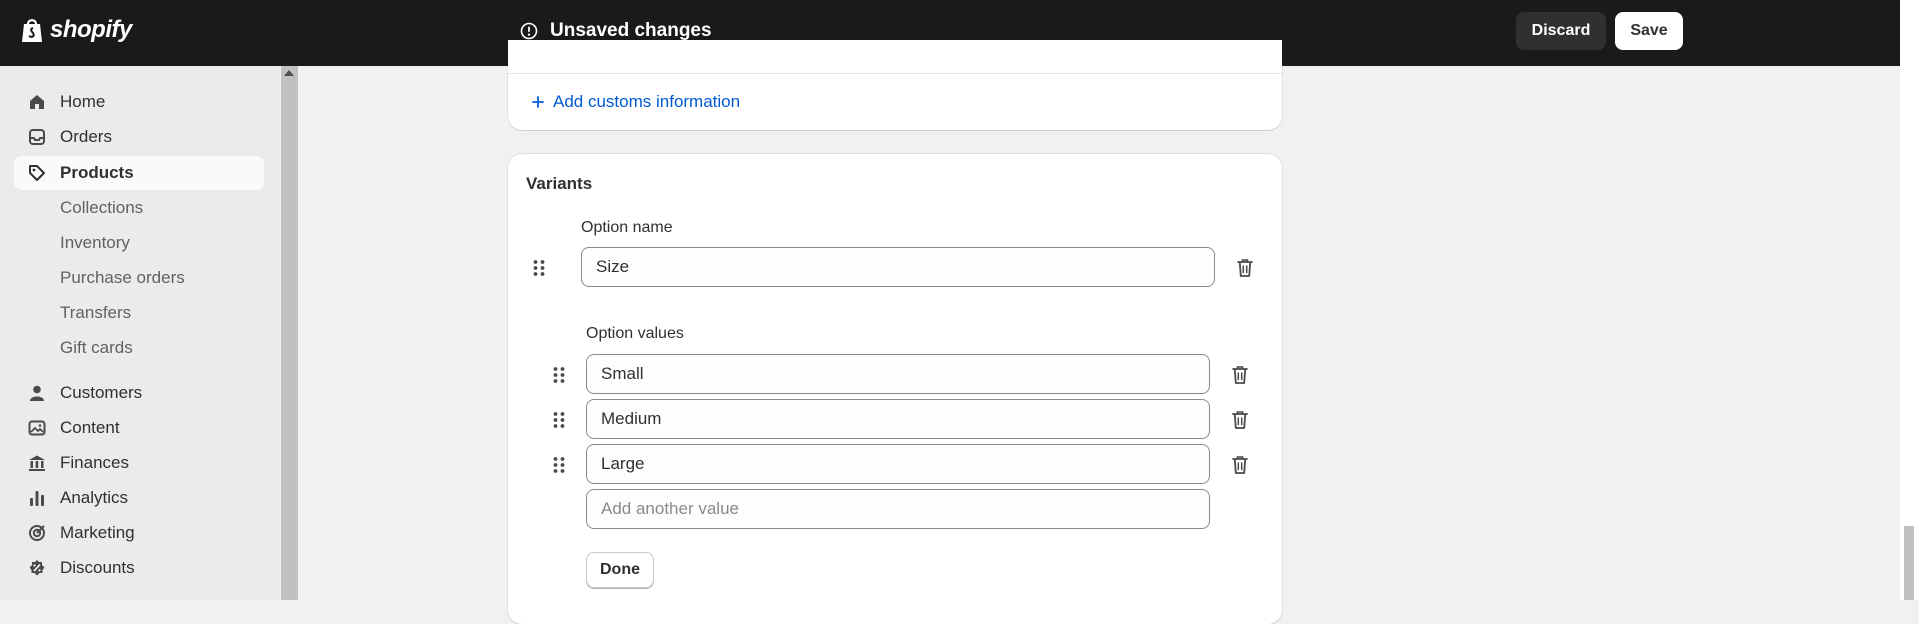  What do you see at coordinates (94, 462) in the screenshot?
I see `sidebar-item-label: Finances` at bounding box center [94, 462].